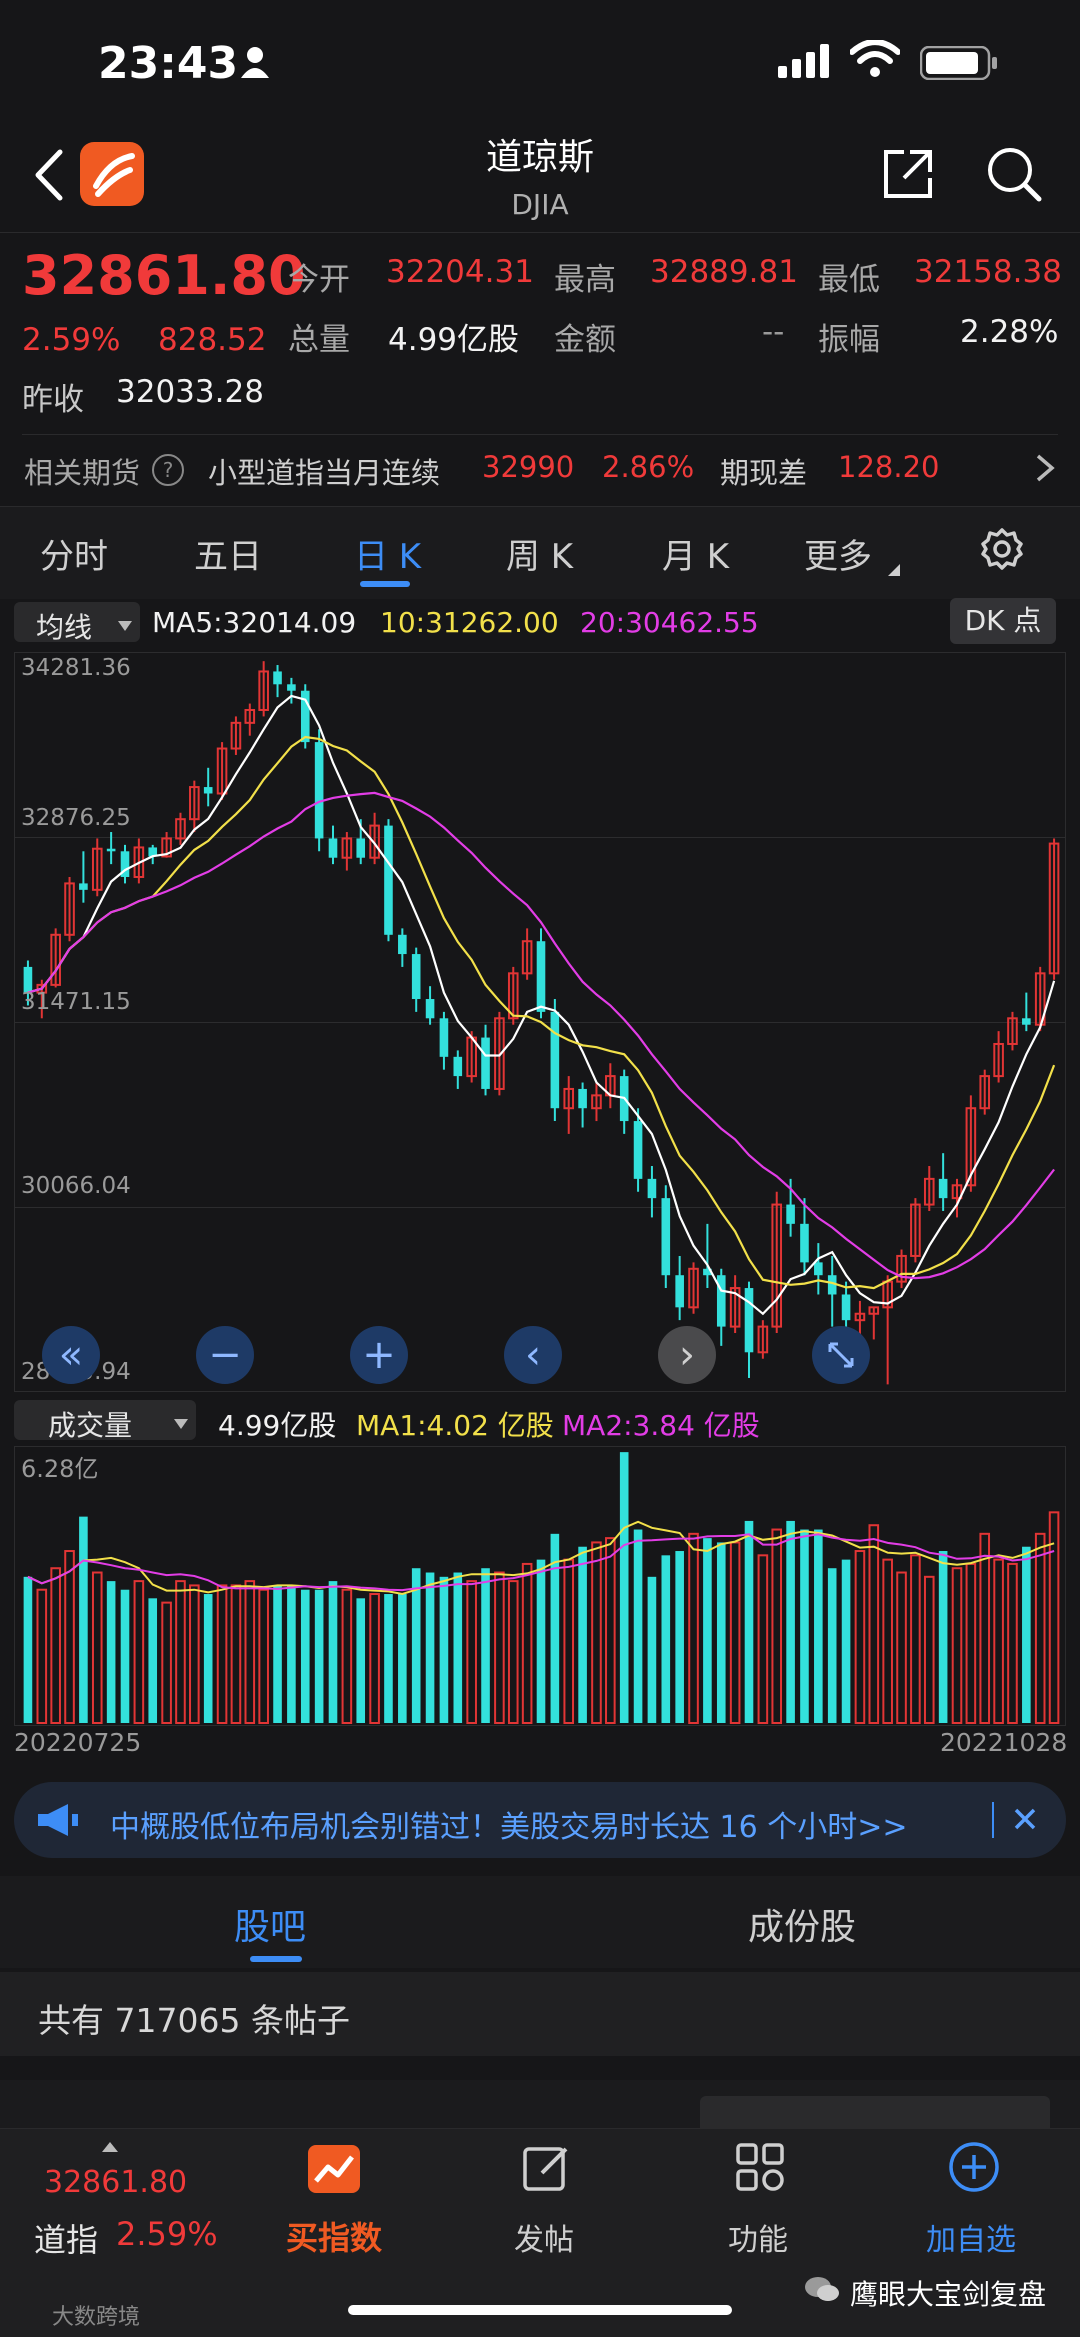  I want to click on futures-price: 32990, so click(528, 467).